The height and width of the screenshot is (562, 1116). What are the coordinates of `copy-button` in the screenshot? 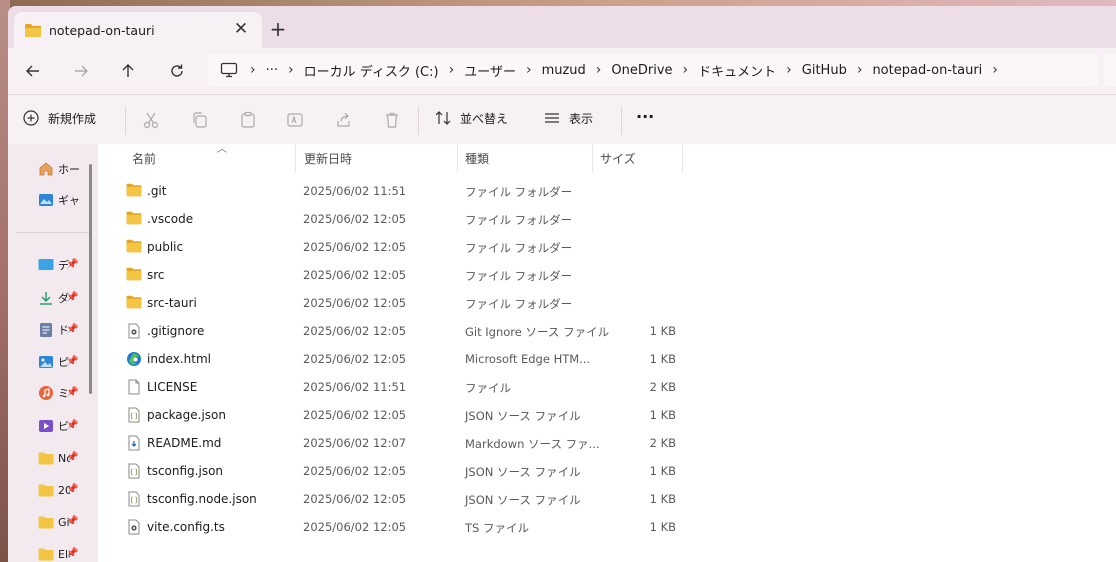 It's located at (200, 120).